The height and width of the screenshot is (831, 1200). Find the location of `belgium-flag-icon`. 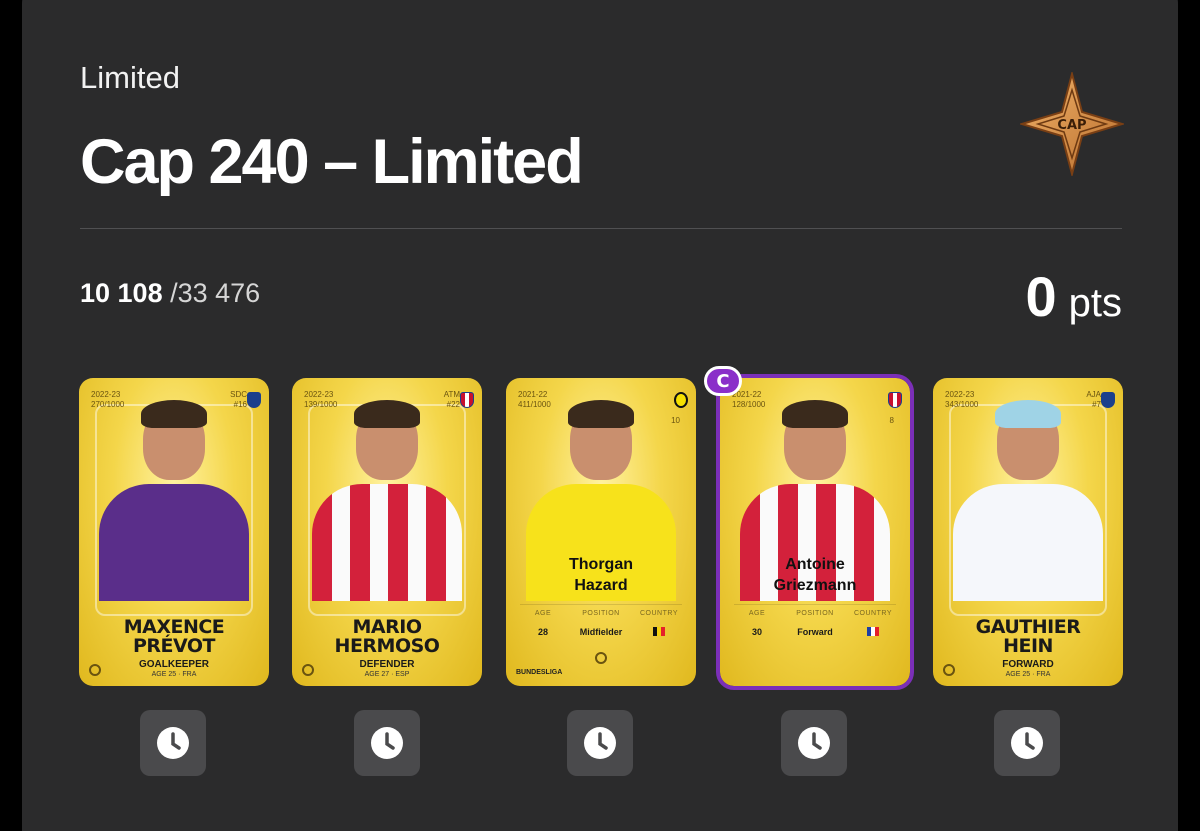

belgium-flag-icon is located at coordinates (659, 631).